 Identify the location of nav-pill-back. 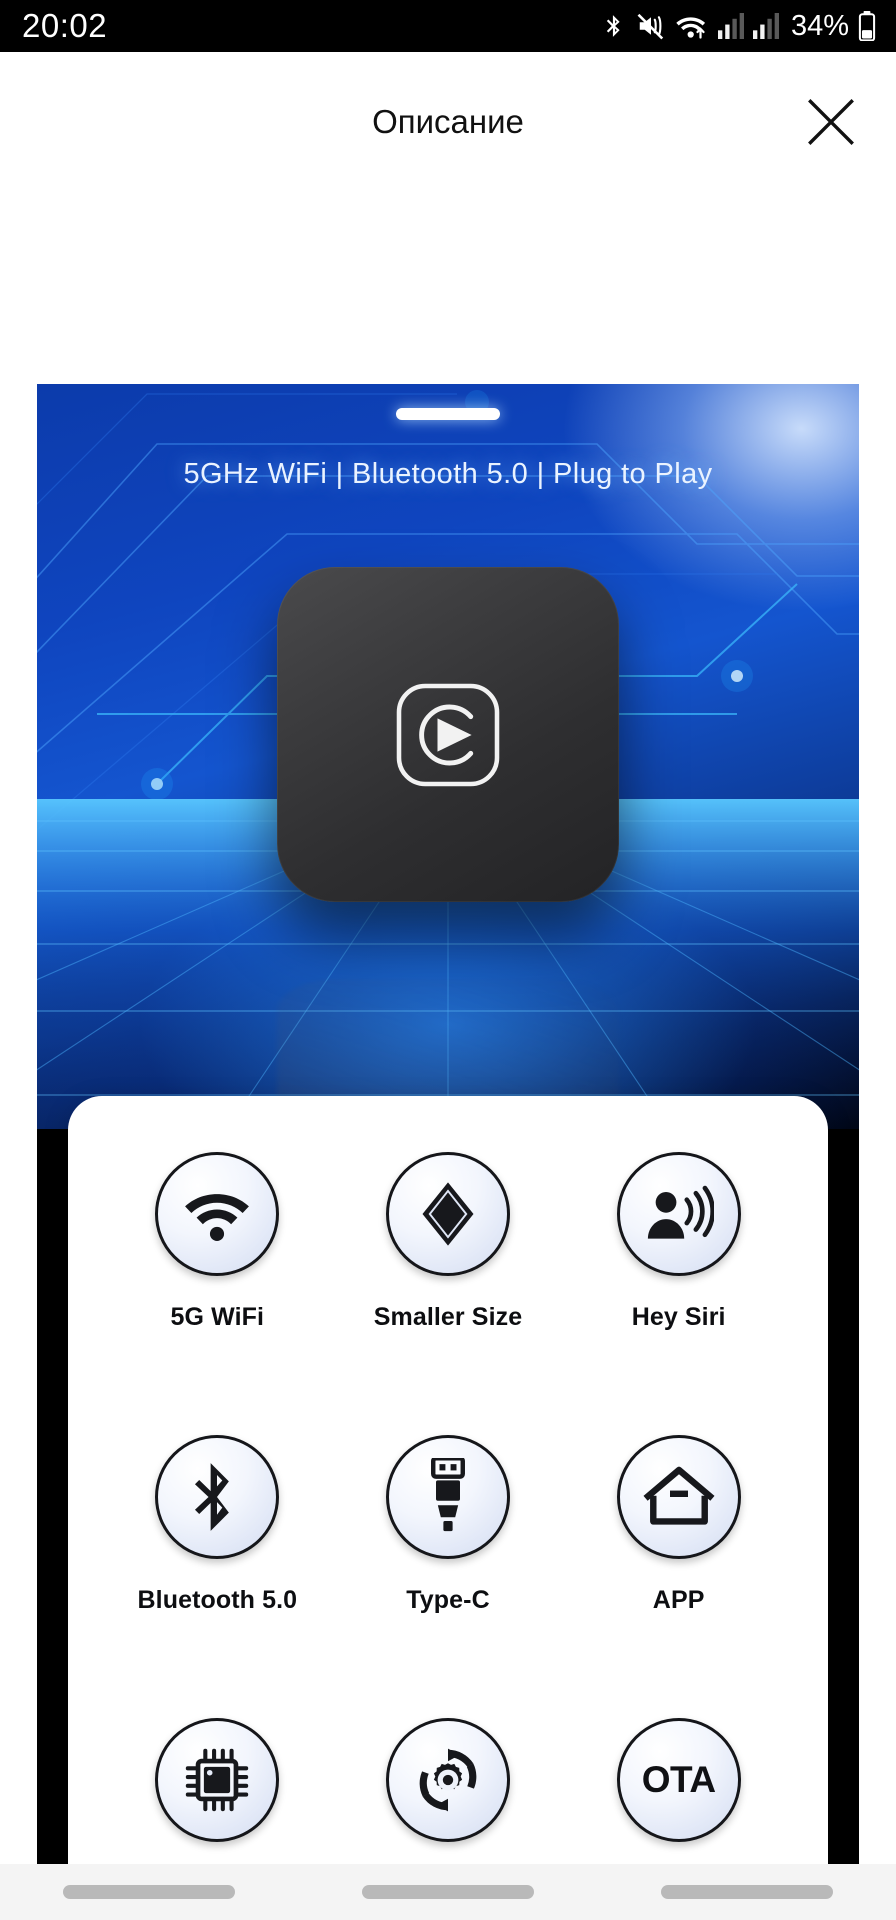
(746, 1892).